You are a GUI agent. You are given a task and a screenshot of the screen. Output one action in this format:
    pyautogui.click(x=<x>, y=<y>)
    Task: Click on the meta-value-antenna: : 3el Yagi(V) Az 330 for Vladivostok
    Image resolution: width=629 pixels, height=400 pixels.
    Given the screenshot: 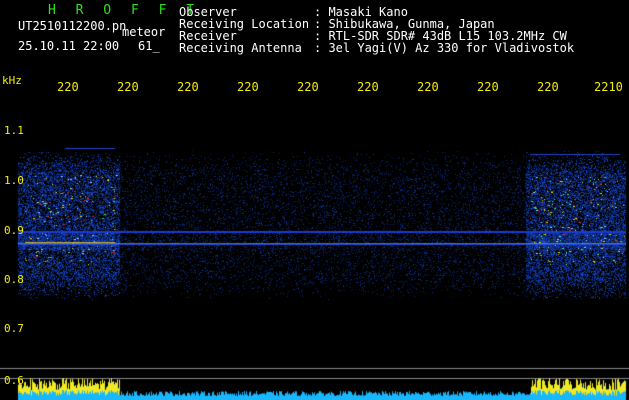 What is the action you would take?
    pyautogui.click(x=444, y=48)
    